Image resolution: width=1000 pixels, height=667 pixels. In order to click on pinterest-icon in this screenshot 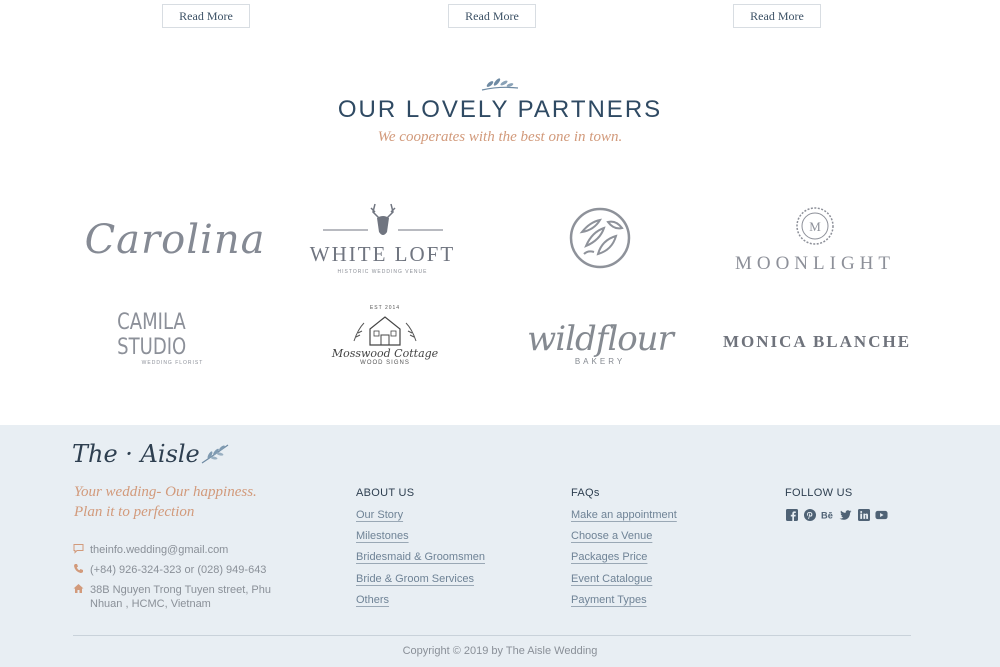, I will do `click(809, 514)`.